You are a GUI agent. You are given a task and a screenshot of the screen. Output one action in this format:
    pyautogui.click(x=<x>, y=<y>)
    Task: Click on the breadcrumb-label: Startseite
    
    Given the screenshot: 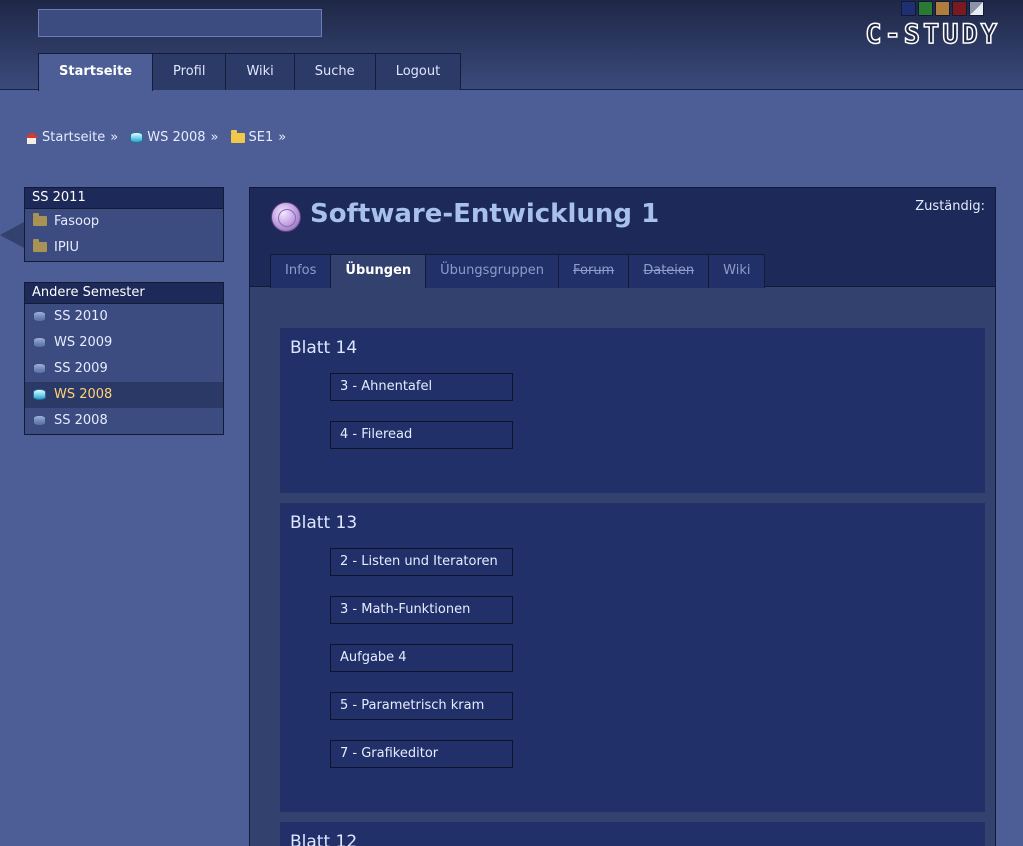 What is the action you would take?
    pyautogui.click(x=74, y=137)
    